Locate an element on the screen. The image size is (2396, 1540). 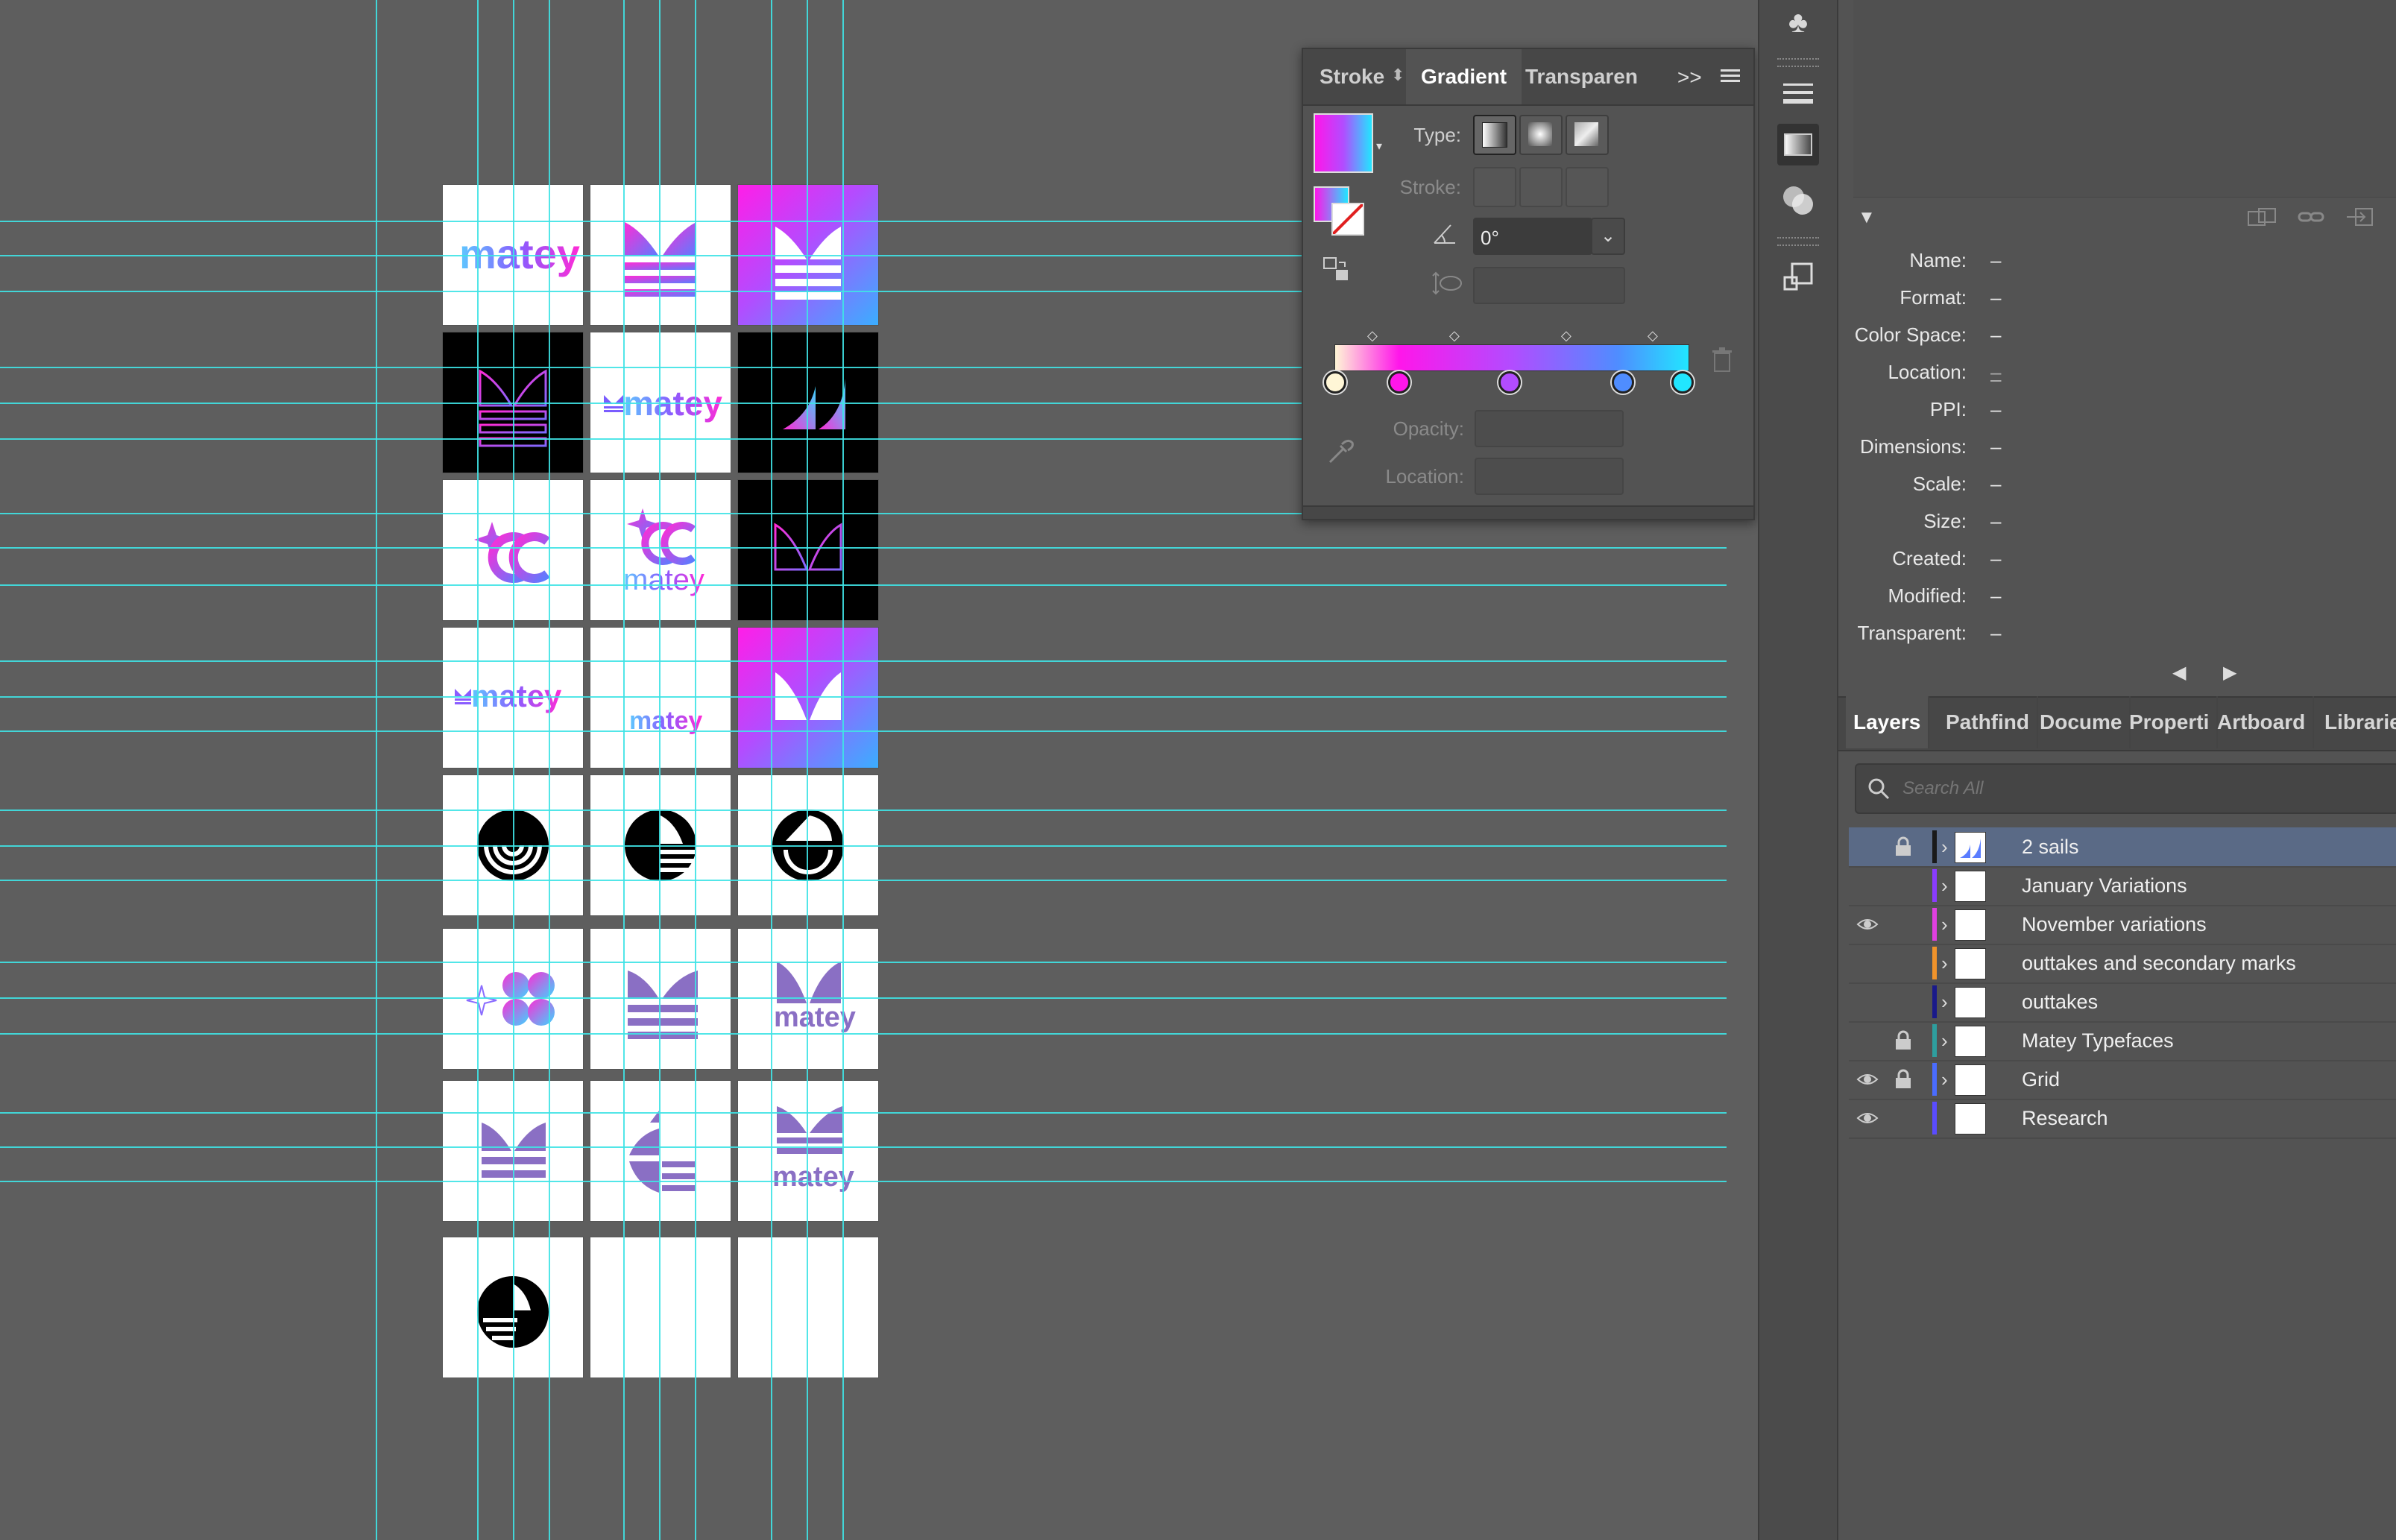
tab-gradient: Gradient is located at coordinates (1464, 76).